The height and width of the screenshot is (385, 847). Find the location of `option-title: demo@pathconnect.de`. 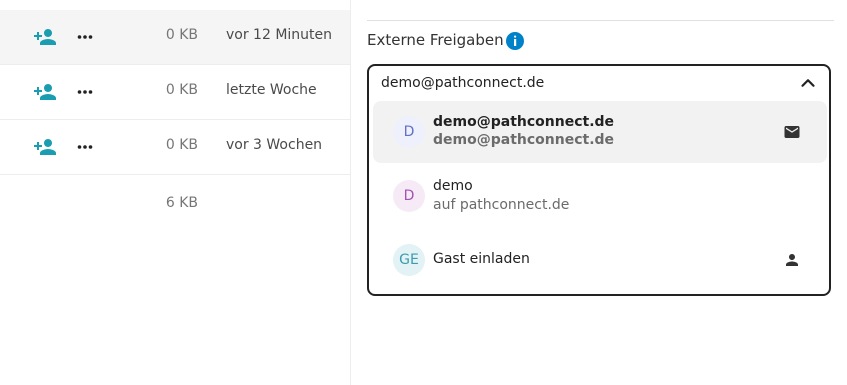

option-title: demo@pathconnect.de is located at coordinates (524, 122).